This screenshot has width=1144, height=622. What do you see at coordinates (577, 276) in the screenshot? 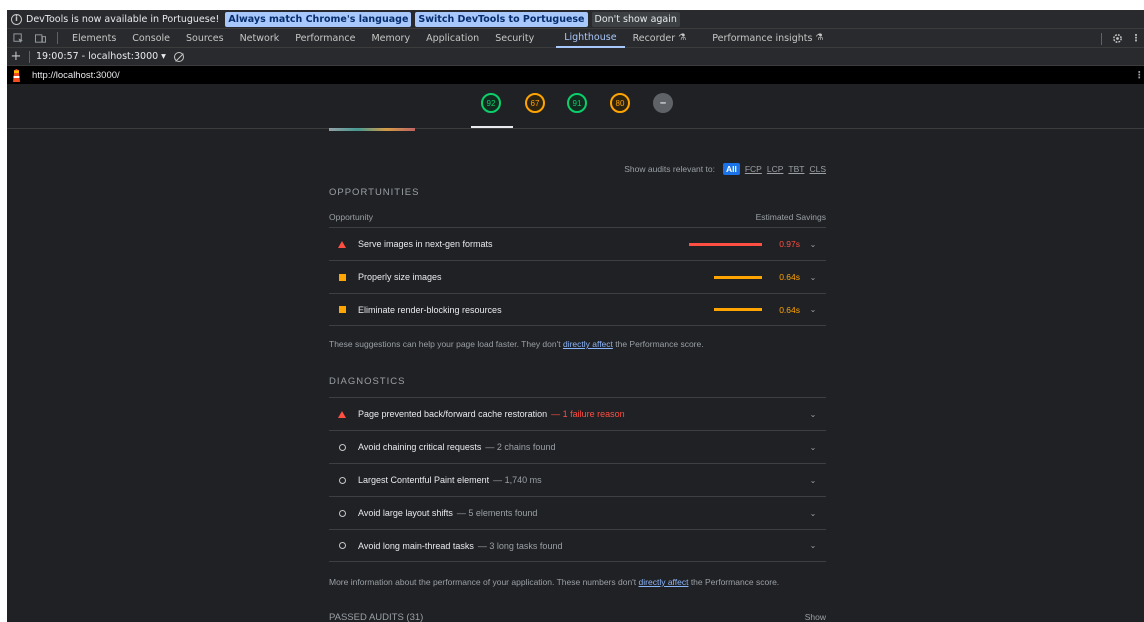
I see `opportunity-row: Properly size images 0.64s ⌄` at bounding box center [577, 276].